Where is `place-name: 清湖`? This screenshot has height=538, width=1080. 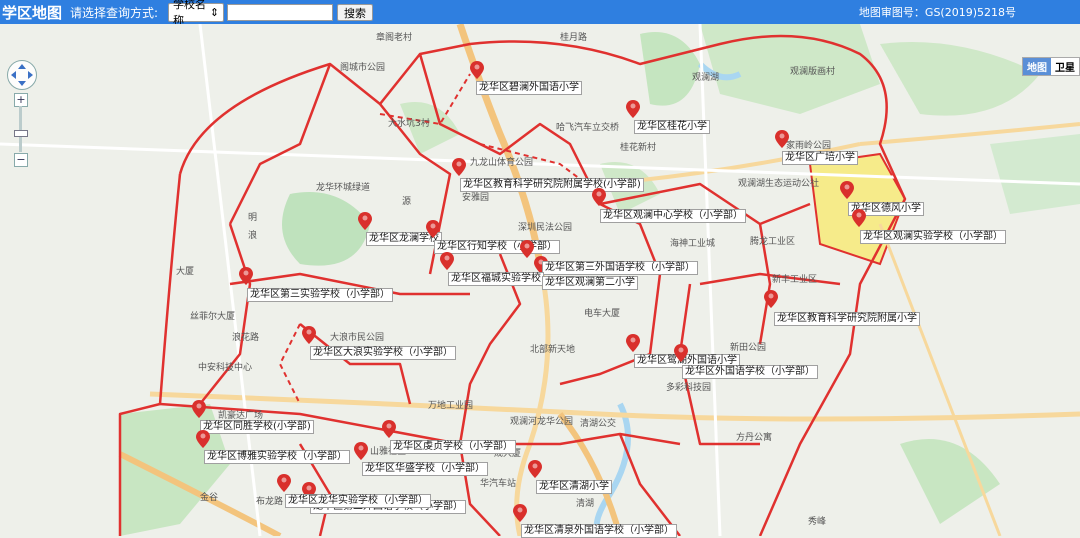 place-name: 清湖 is located at coordinates (585, 504).